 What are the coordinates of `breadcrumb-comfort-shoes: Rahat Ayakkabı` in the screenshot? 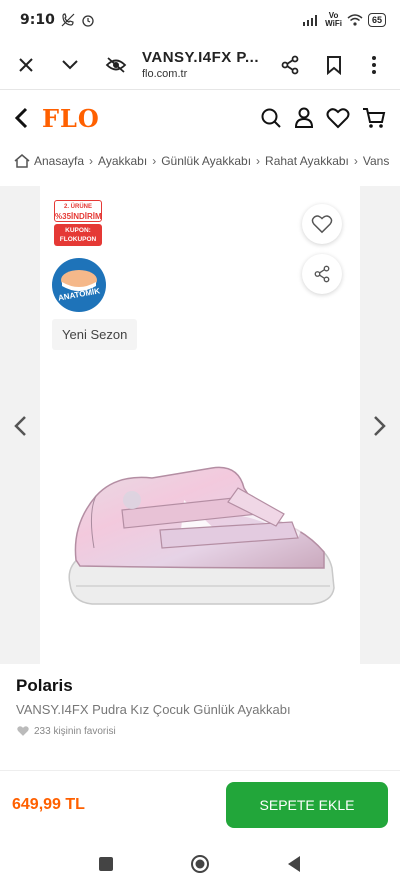 It's located at (307, 161).